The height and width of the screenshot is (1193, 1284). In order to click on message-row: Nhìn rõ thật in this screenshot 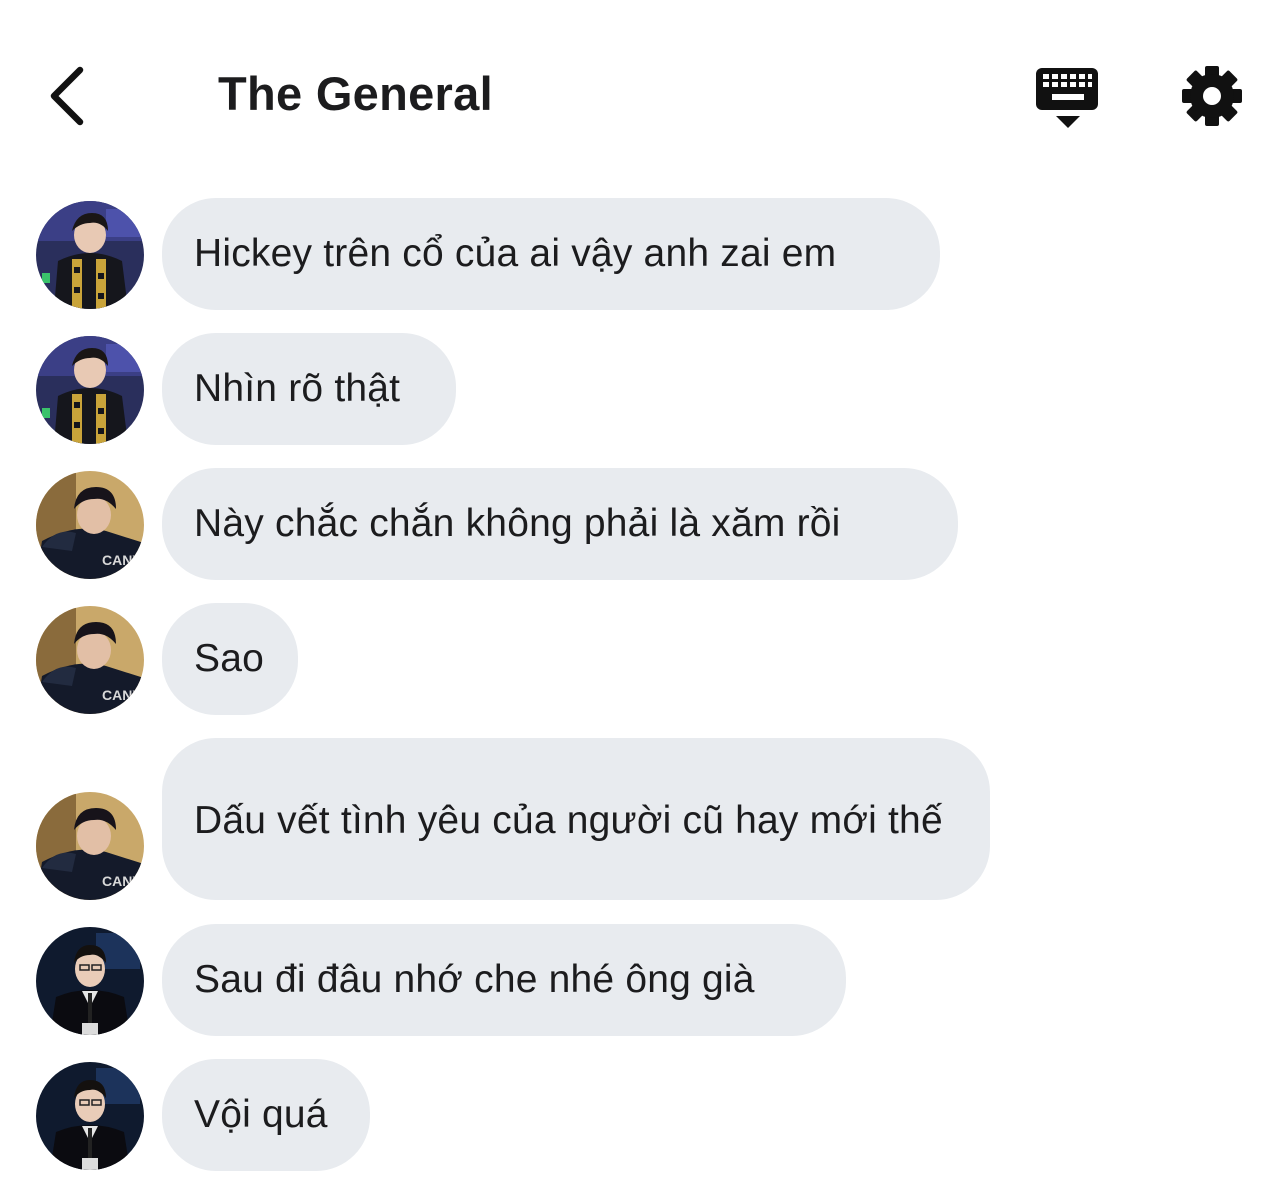, I will do `click(642, 389)`.